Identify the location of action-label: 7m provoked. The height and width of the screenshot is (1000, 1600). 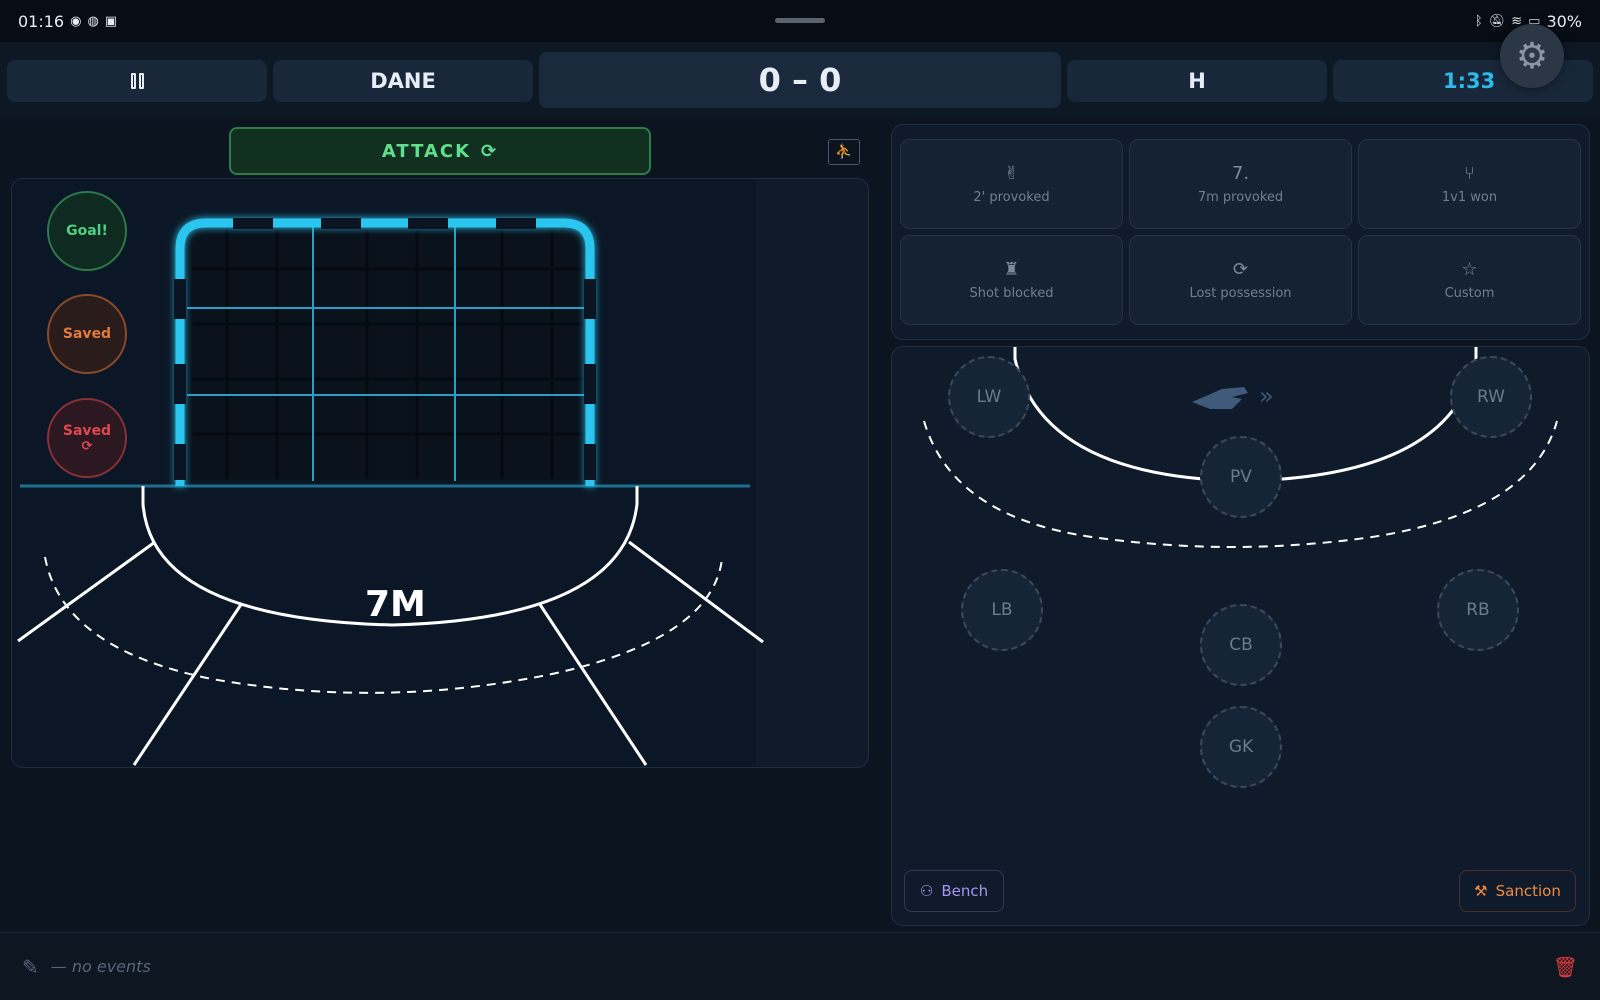
(1240, 197).